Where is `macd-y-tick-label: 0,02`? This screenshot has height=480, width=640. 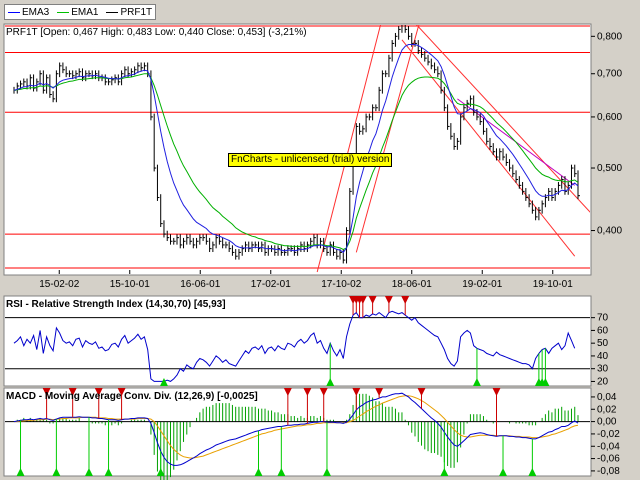
macd-y-tick-label: 0,02 is located at coordinates (607, 409).